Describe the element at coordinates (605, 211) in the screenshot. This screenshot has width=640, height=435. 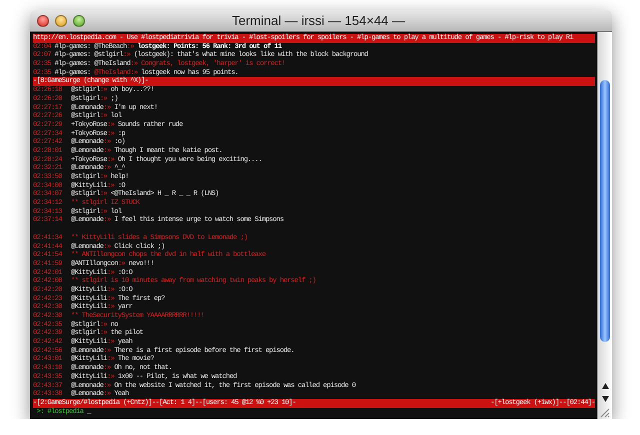
I see `scrollbar-thumb` at that location.